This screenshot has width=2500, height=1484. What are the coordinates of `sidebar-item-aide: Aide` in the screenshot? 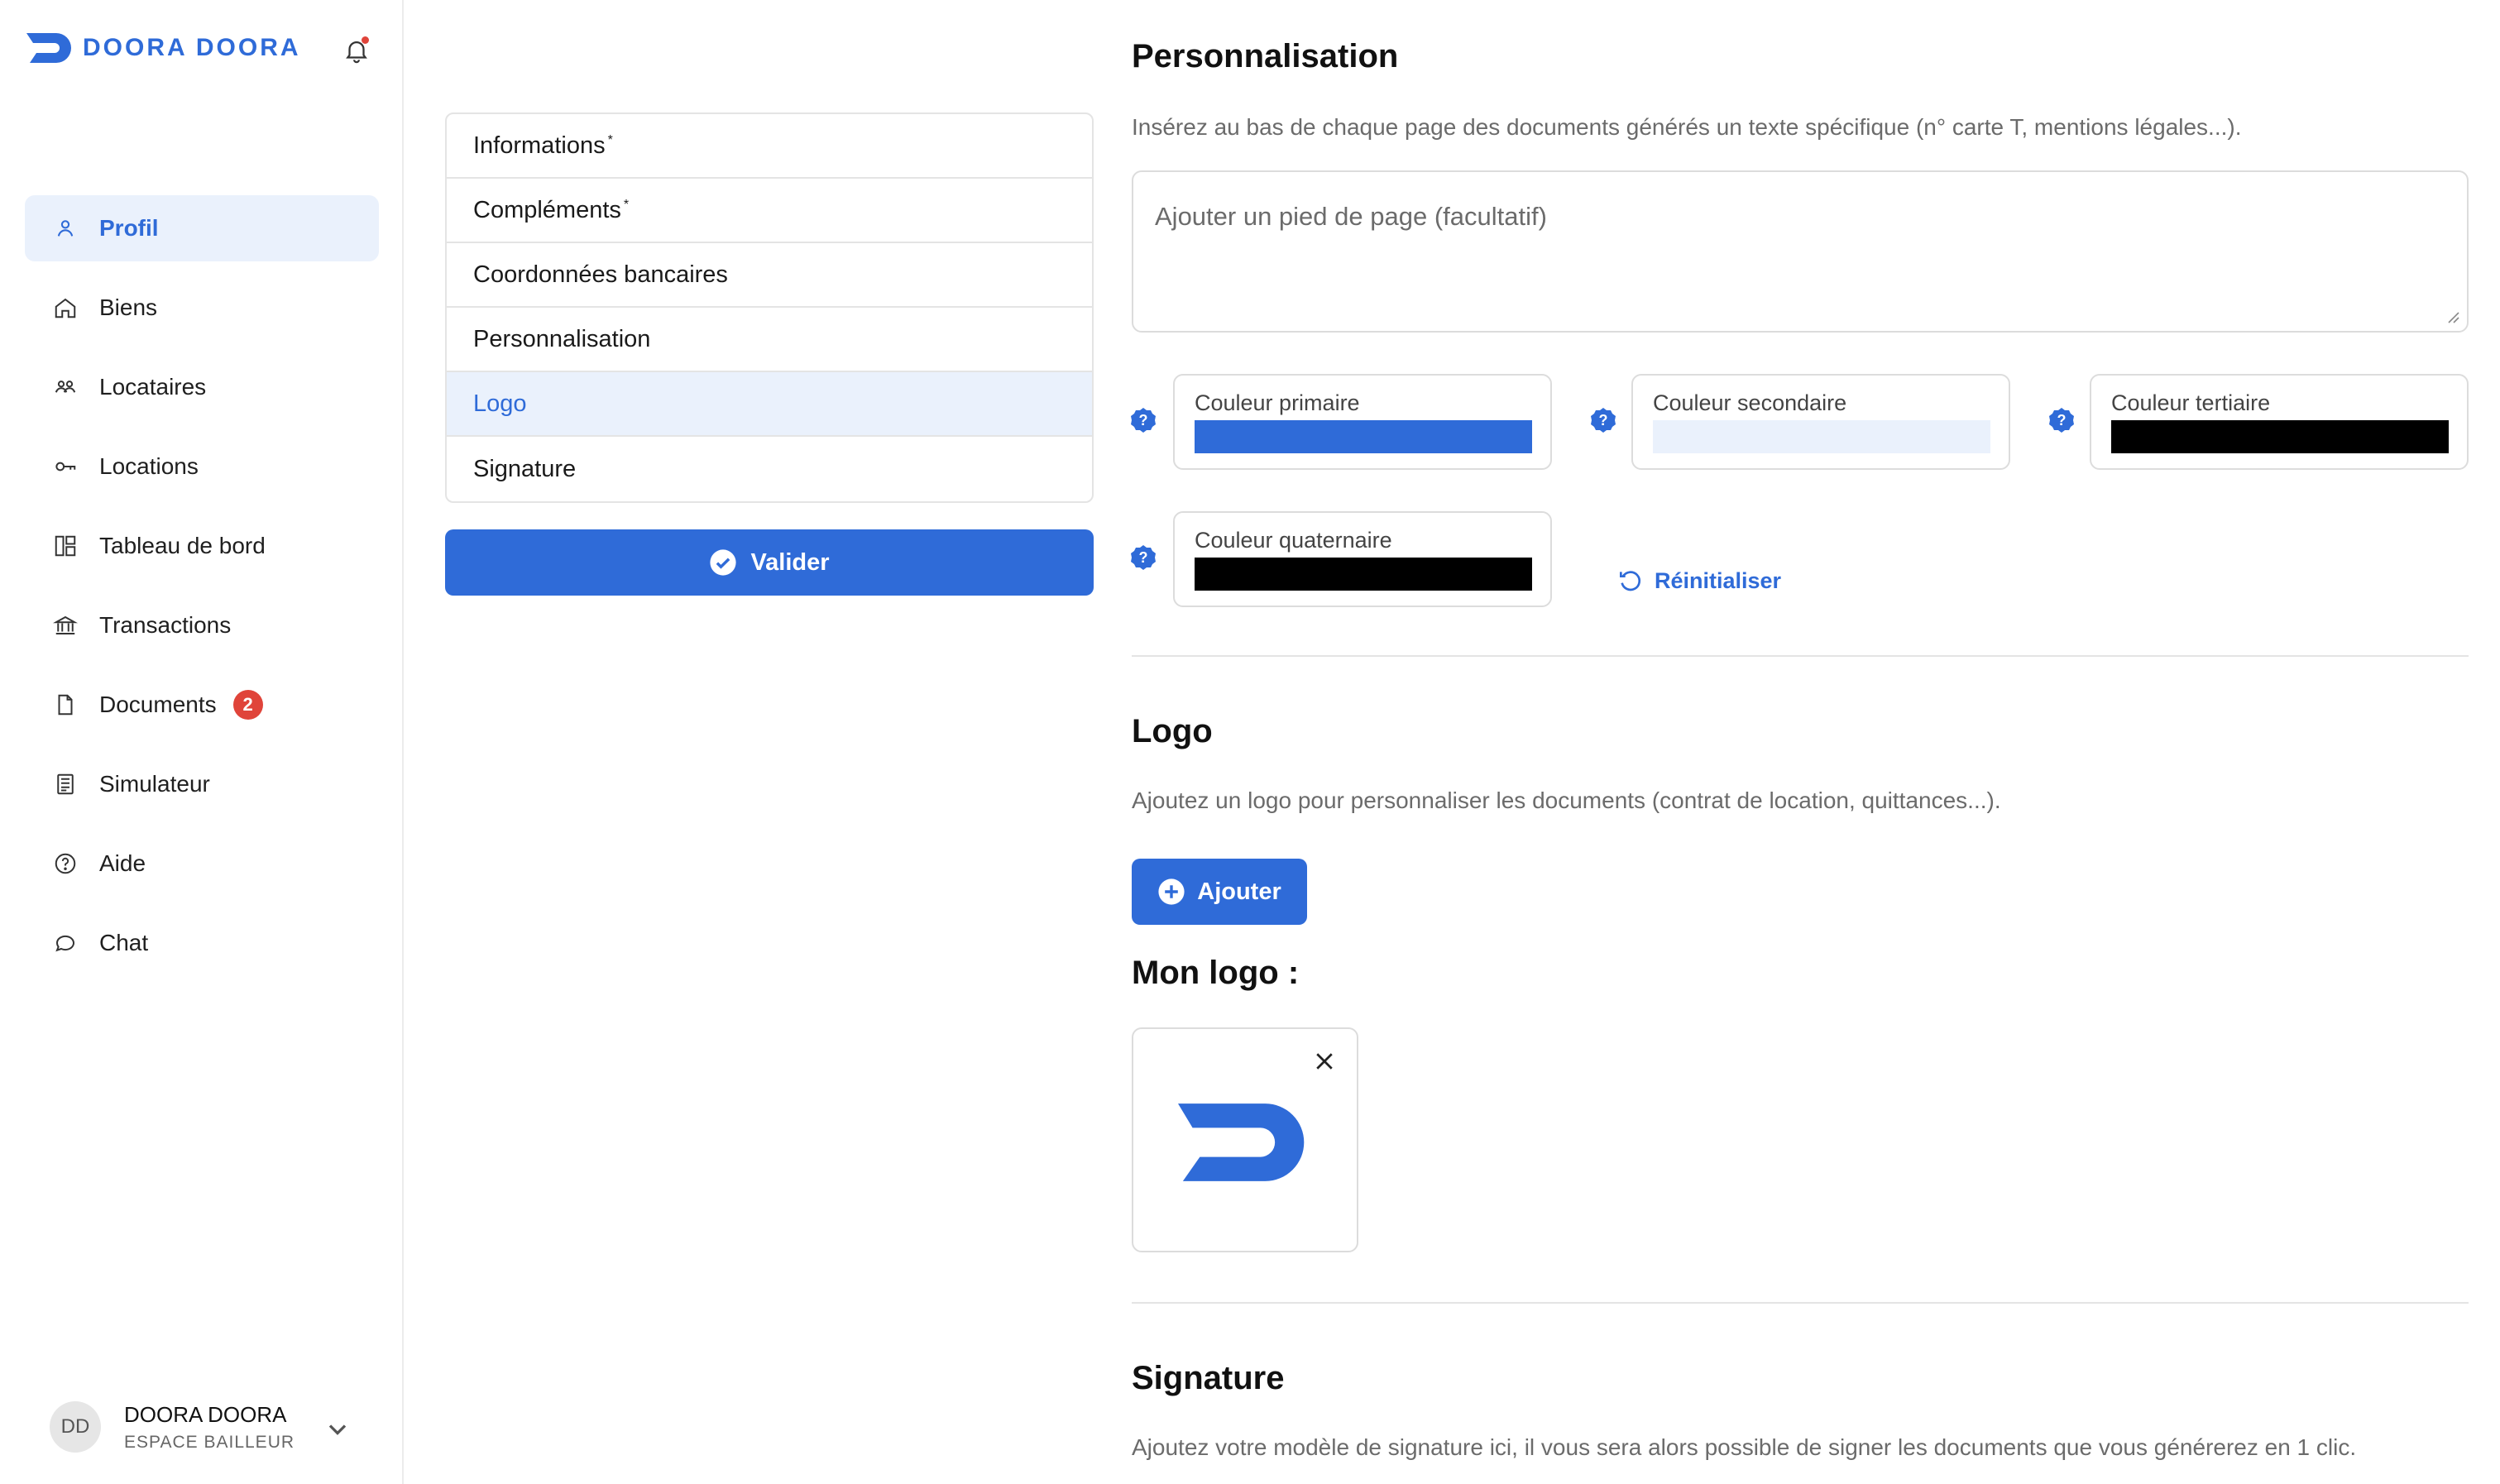 It's located at (202, 864).